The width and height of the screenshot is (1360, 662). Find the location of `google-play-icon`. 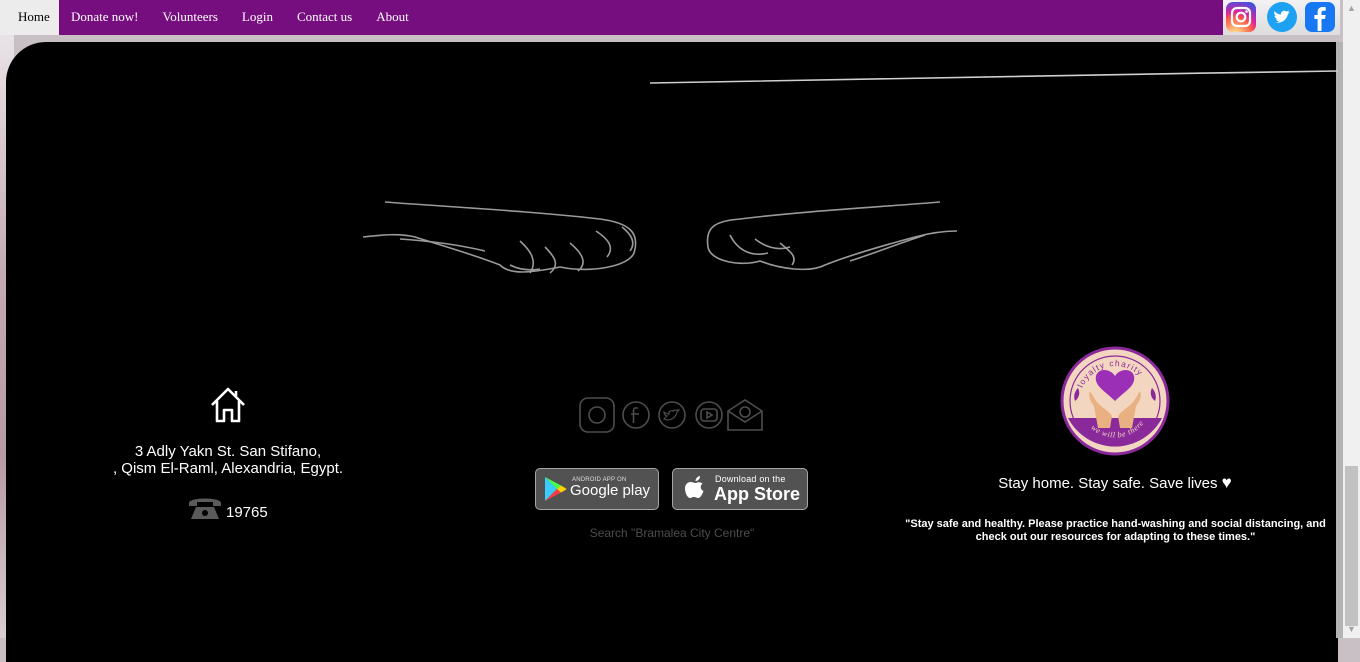

google-play-icon is located at coordinates (556, 489).